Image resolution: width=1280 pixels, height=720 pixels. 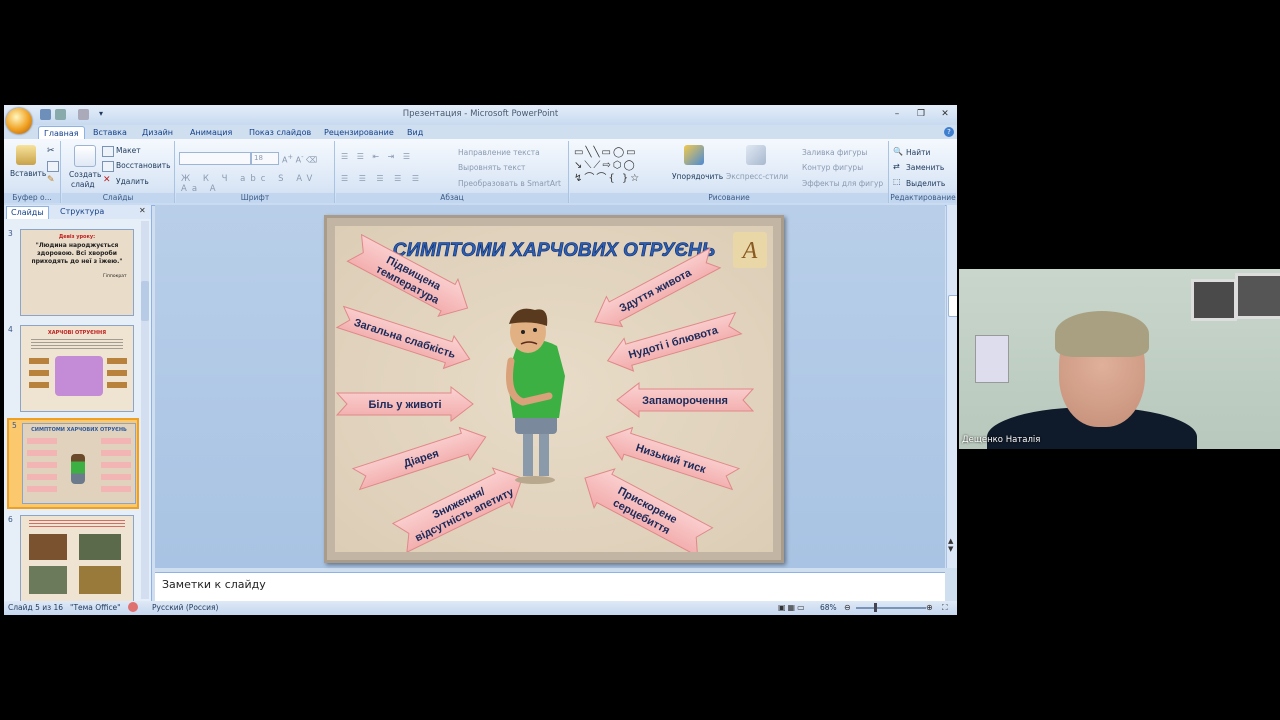 I want to click on layout-icon, so click(x=108, y=151).